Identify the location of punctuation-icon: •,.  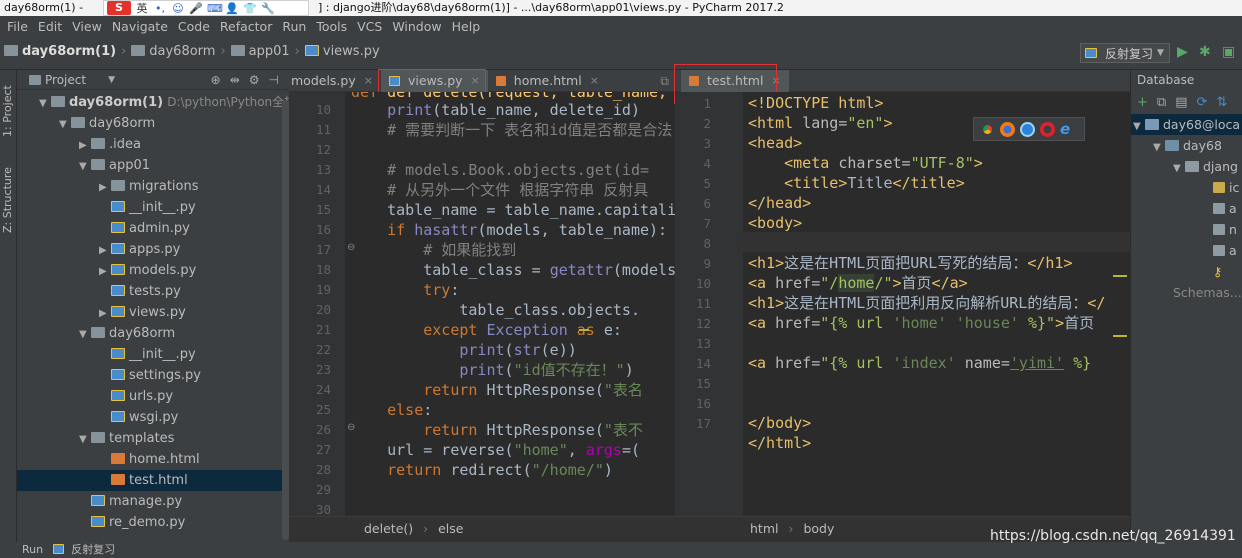
(160, 8).